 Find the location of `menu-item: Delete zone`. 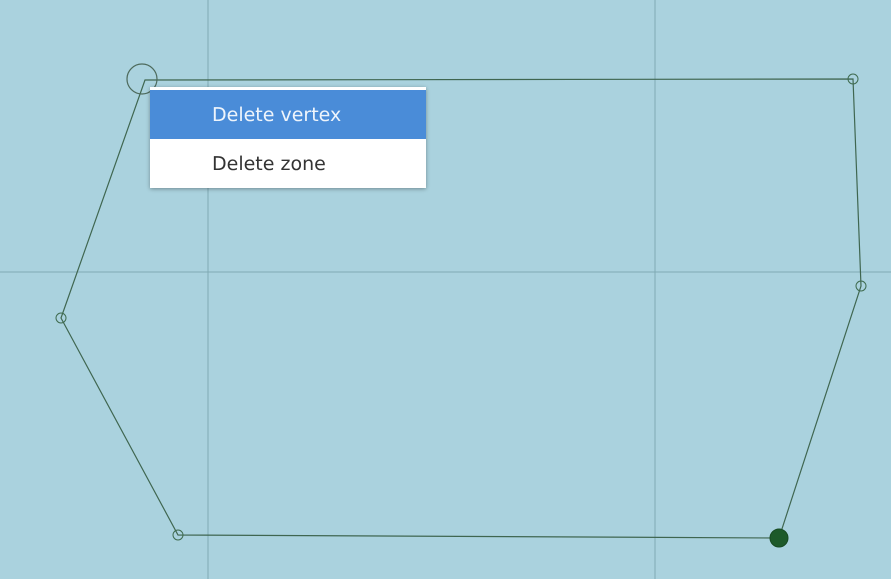

menu-item: Delete zone is located at coordinates (288, 163).